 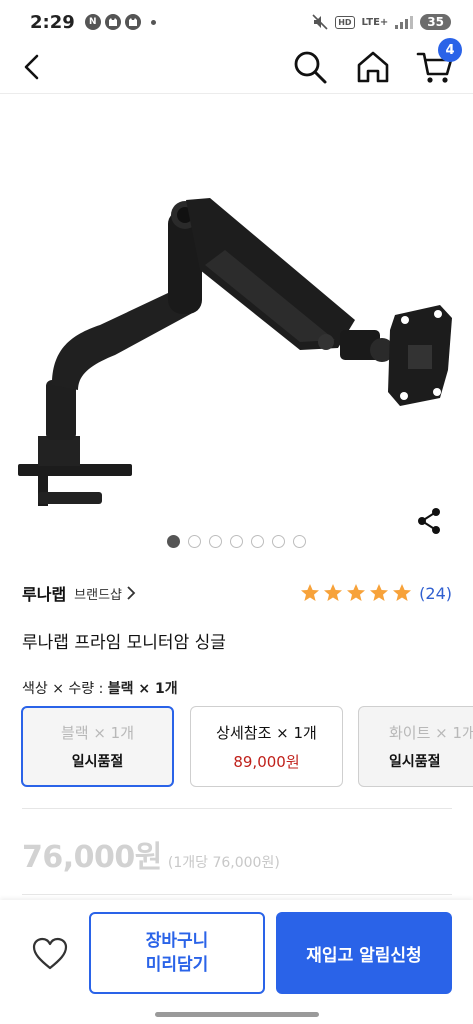 I want to click on product-title: 루나랩 프라임 모니터암 싱글, so click(x=124, y=643).